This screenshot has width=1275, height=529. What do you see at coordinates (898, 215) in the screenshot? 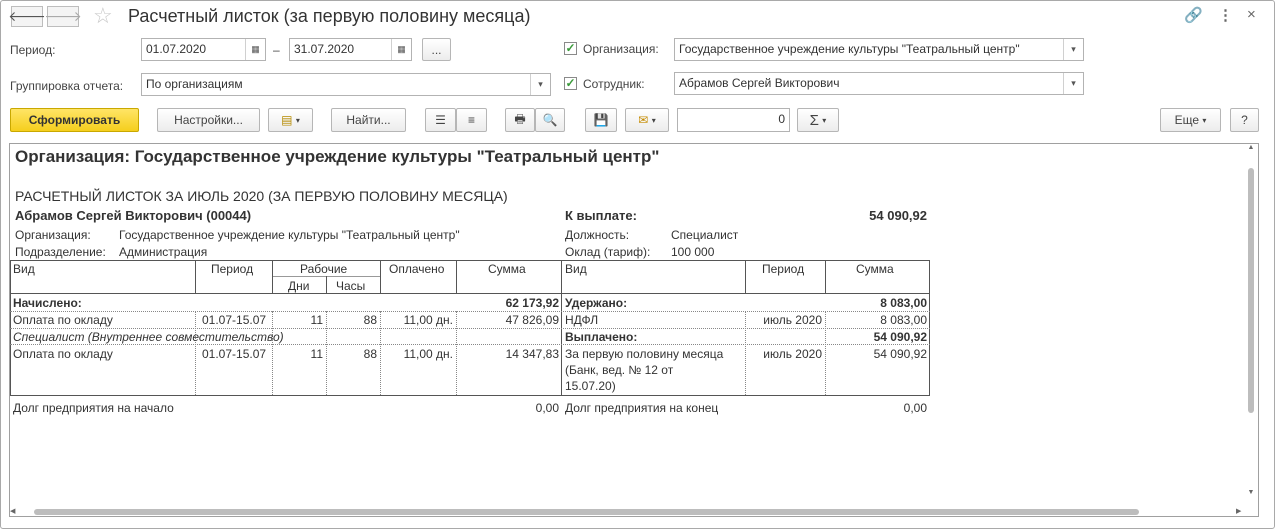
I see `to-pay-value: 54 090,92` at bounding box center [898, 215].